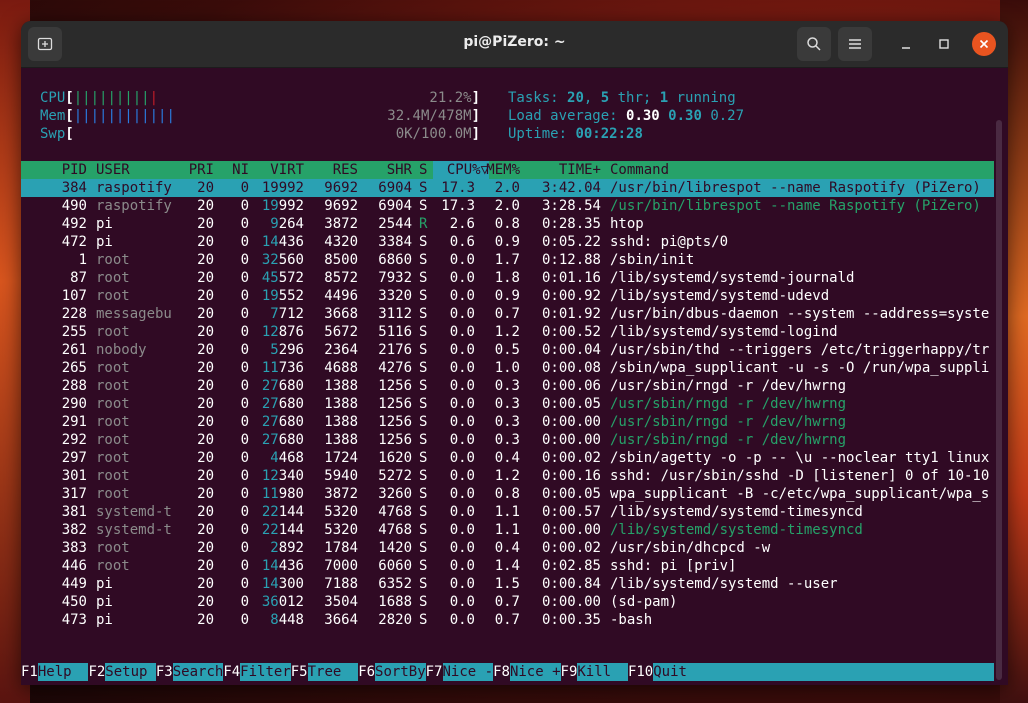  I want to click on fkey-f3: F3, so click(164, 672).